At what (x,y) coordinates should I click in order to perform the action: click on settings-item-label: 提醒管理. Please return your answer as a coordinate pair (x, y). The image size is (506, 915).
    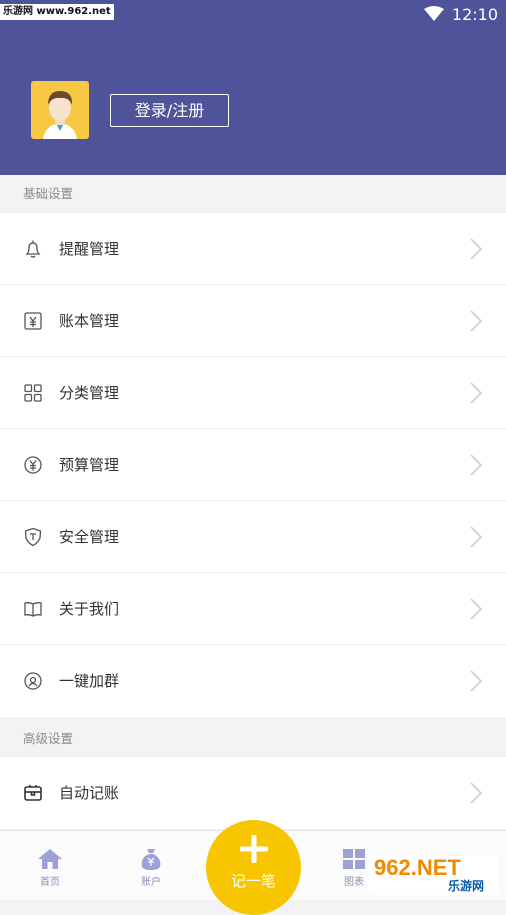
    Looking at the image, I should click on (89, 249).